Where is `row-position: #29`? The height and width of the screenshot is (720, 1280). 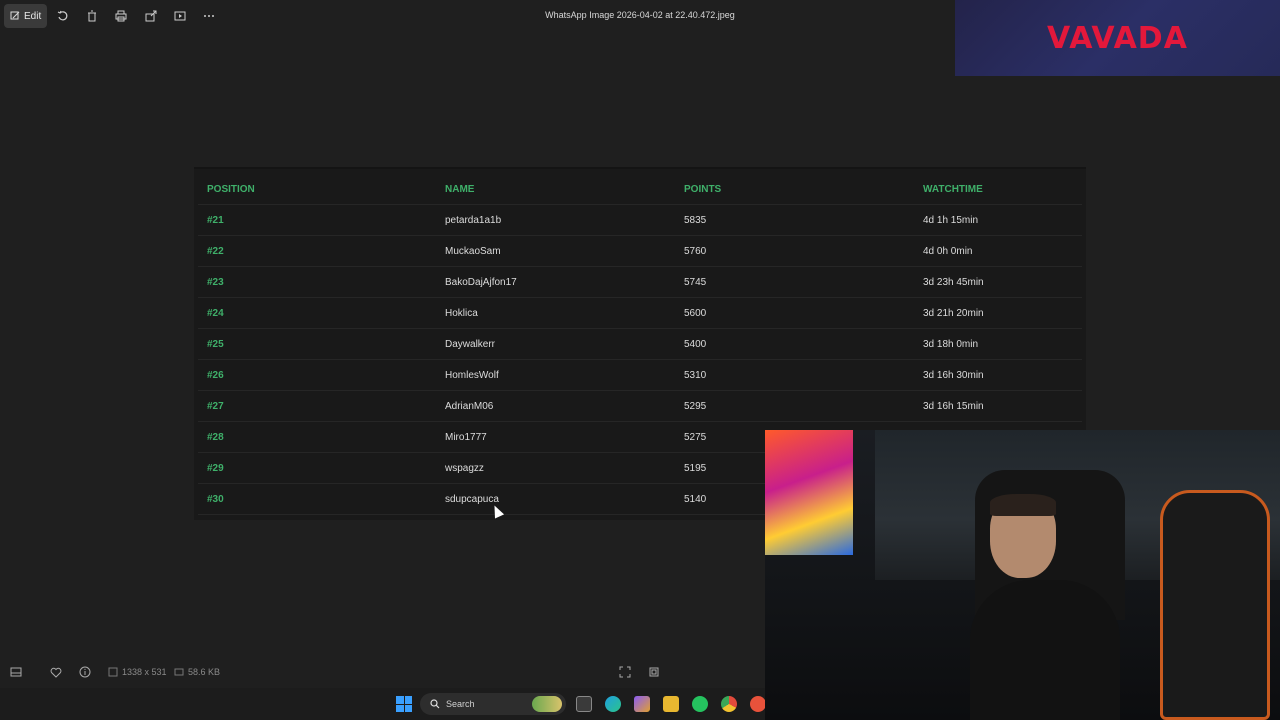 row-position: #29 is located at coordinates (215, 468).